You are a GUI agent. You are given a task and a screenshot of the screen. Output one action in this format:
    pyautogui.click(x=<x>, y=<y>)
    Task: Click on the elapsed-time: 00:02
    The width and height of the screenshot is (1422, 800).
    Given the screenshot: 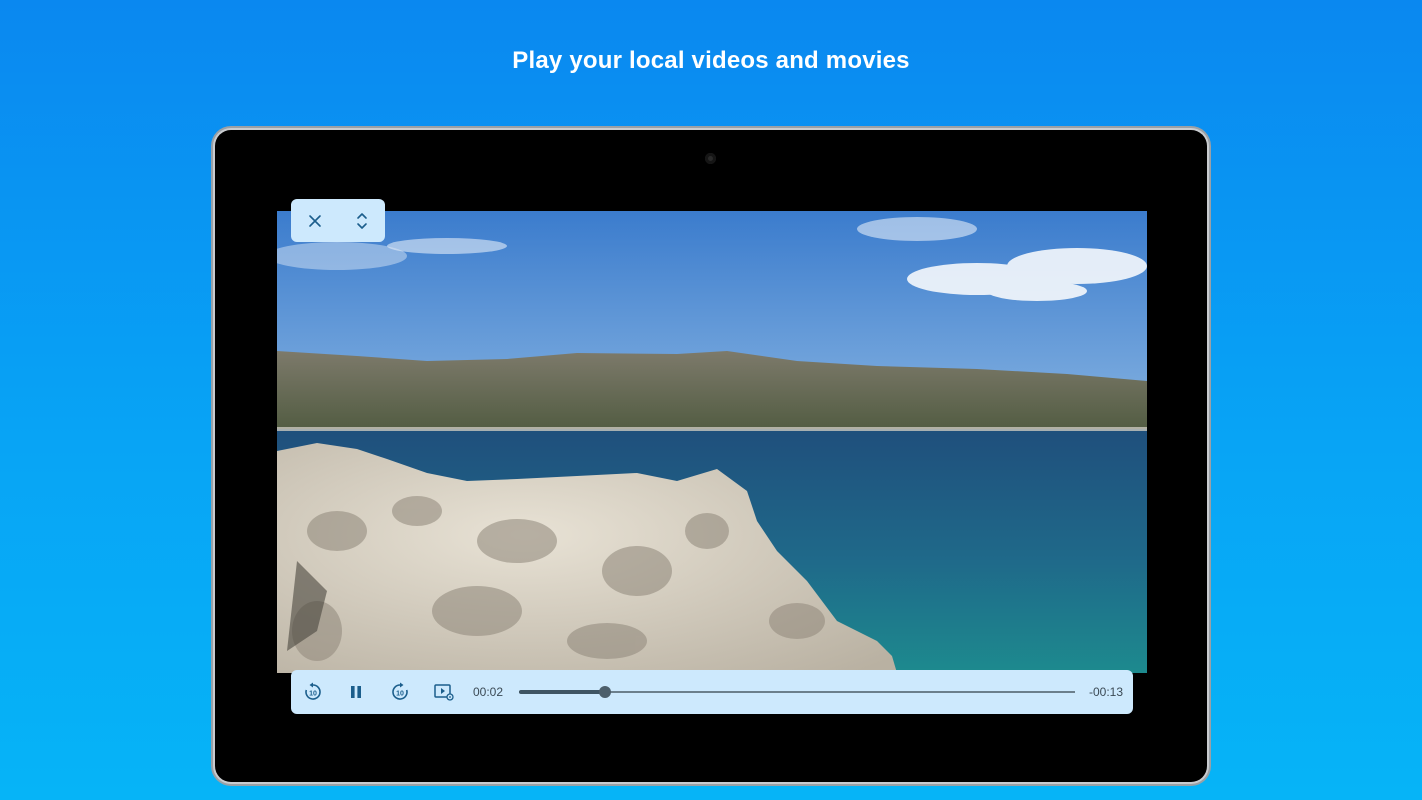 What is the action you would take?
    pyautogui.click(x=488, y=692)
    